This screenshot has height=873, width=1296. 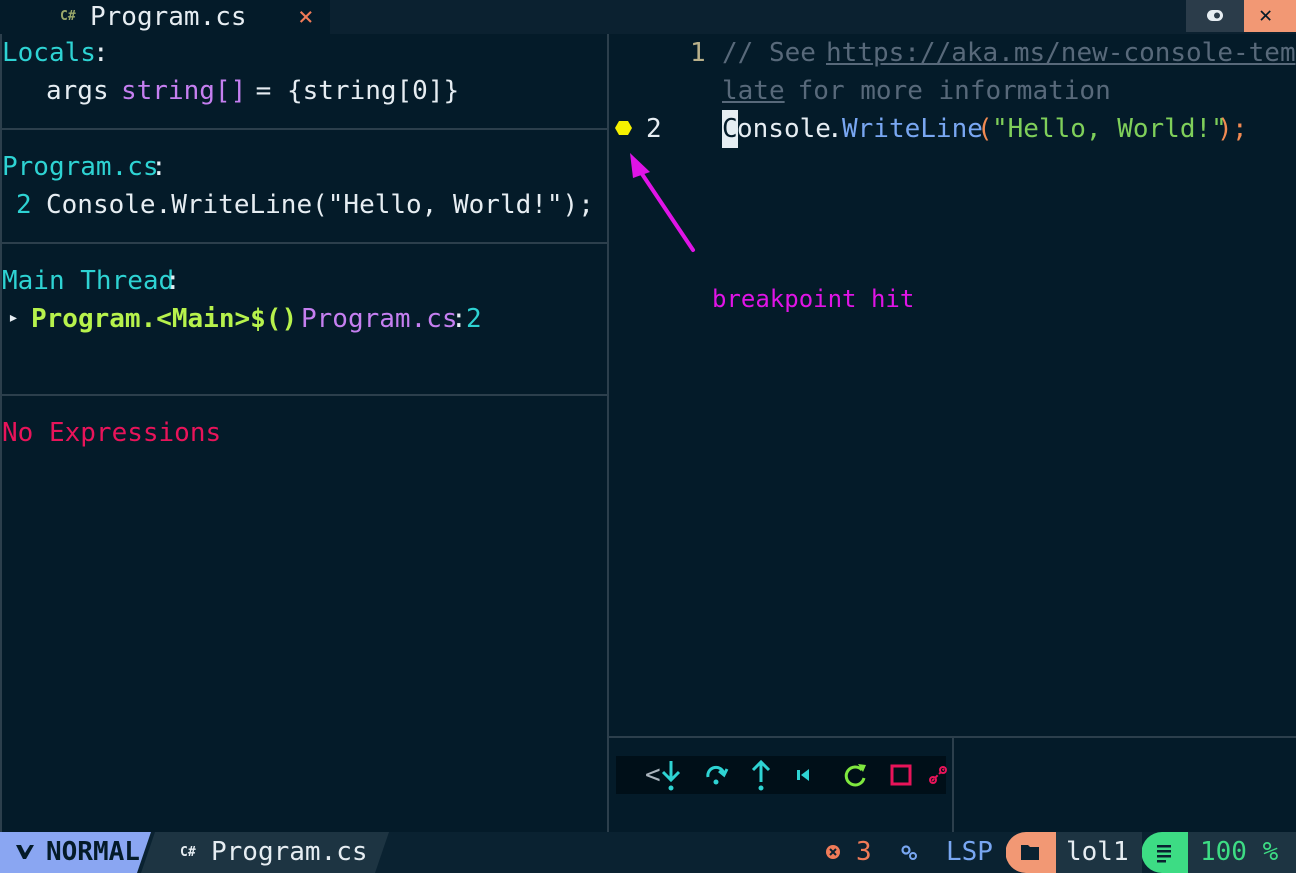 I want to click on step-back-button, so click(x=803, y=775).